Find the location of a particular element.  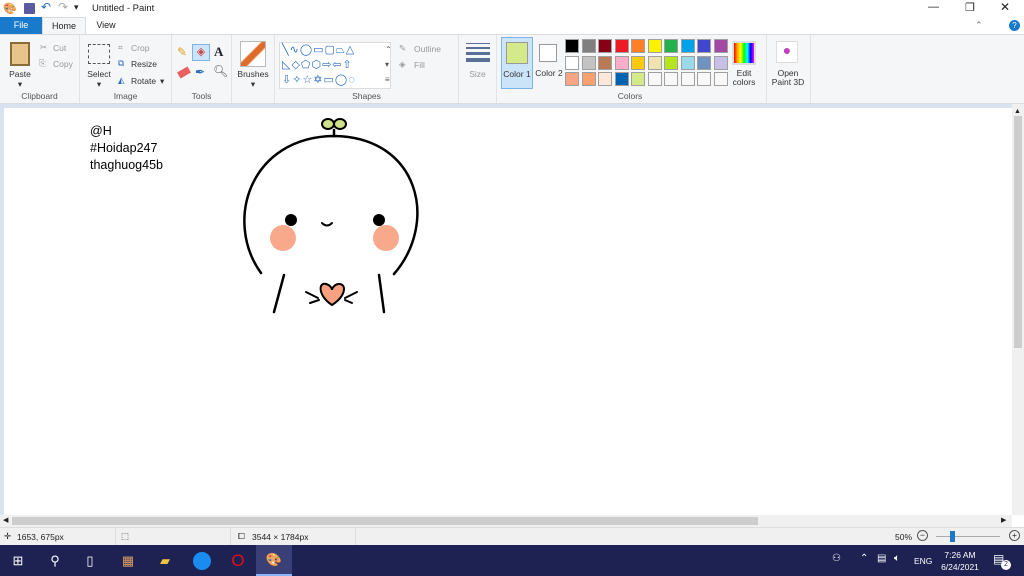

rotate-button: Rotate is located at coordinates (143, 81).